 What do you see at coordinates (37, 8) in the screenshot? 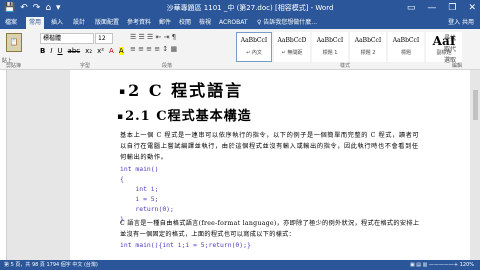
I see `redo-icon: ↷` at bounding box center [37, 8].